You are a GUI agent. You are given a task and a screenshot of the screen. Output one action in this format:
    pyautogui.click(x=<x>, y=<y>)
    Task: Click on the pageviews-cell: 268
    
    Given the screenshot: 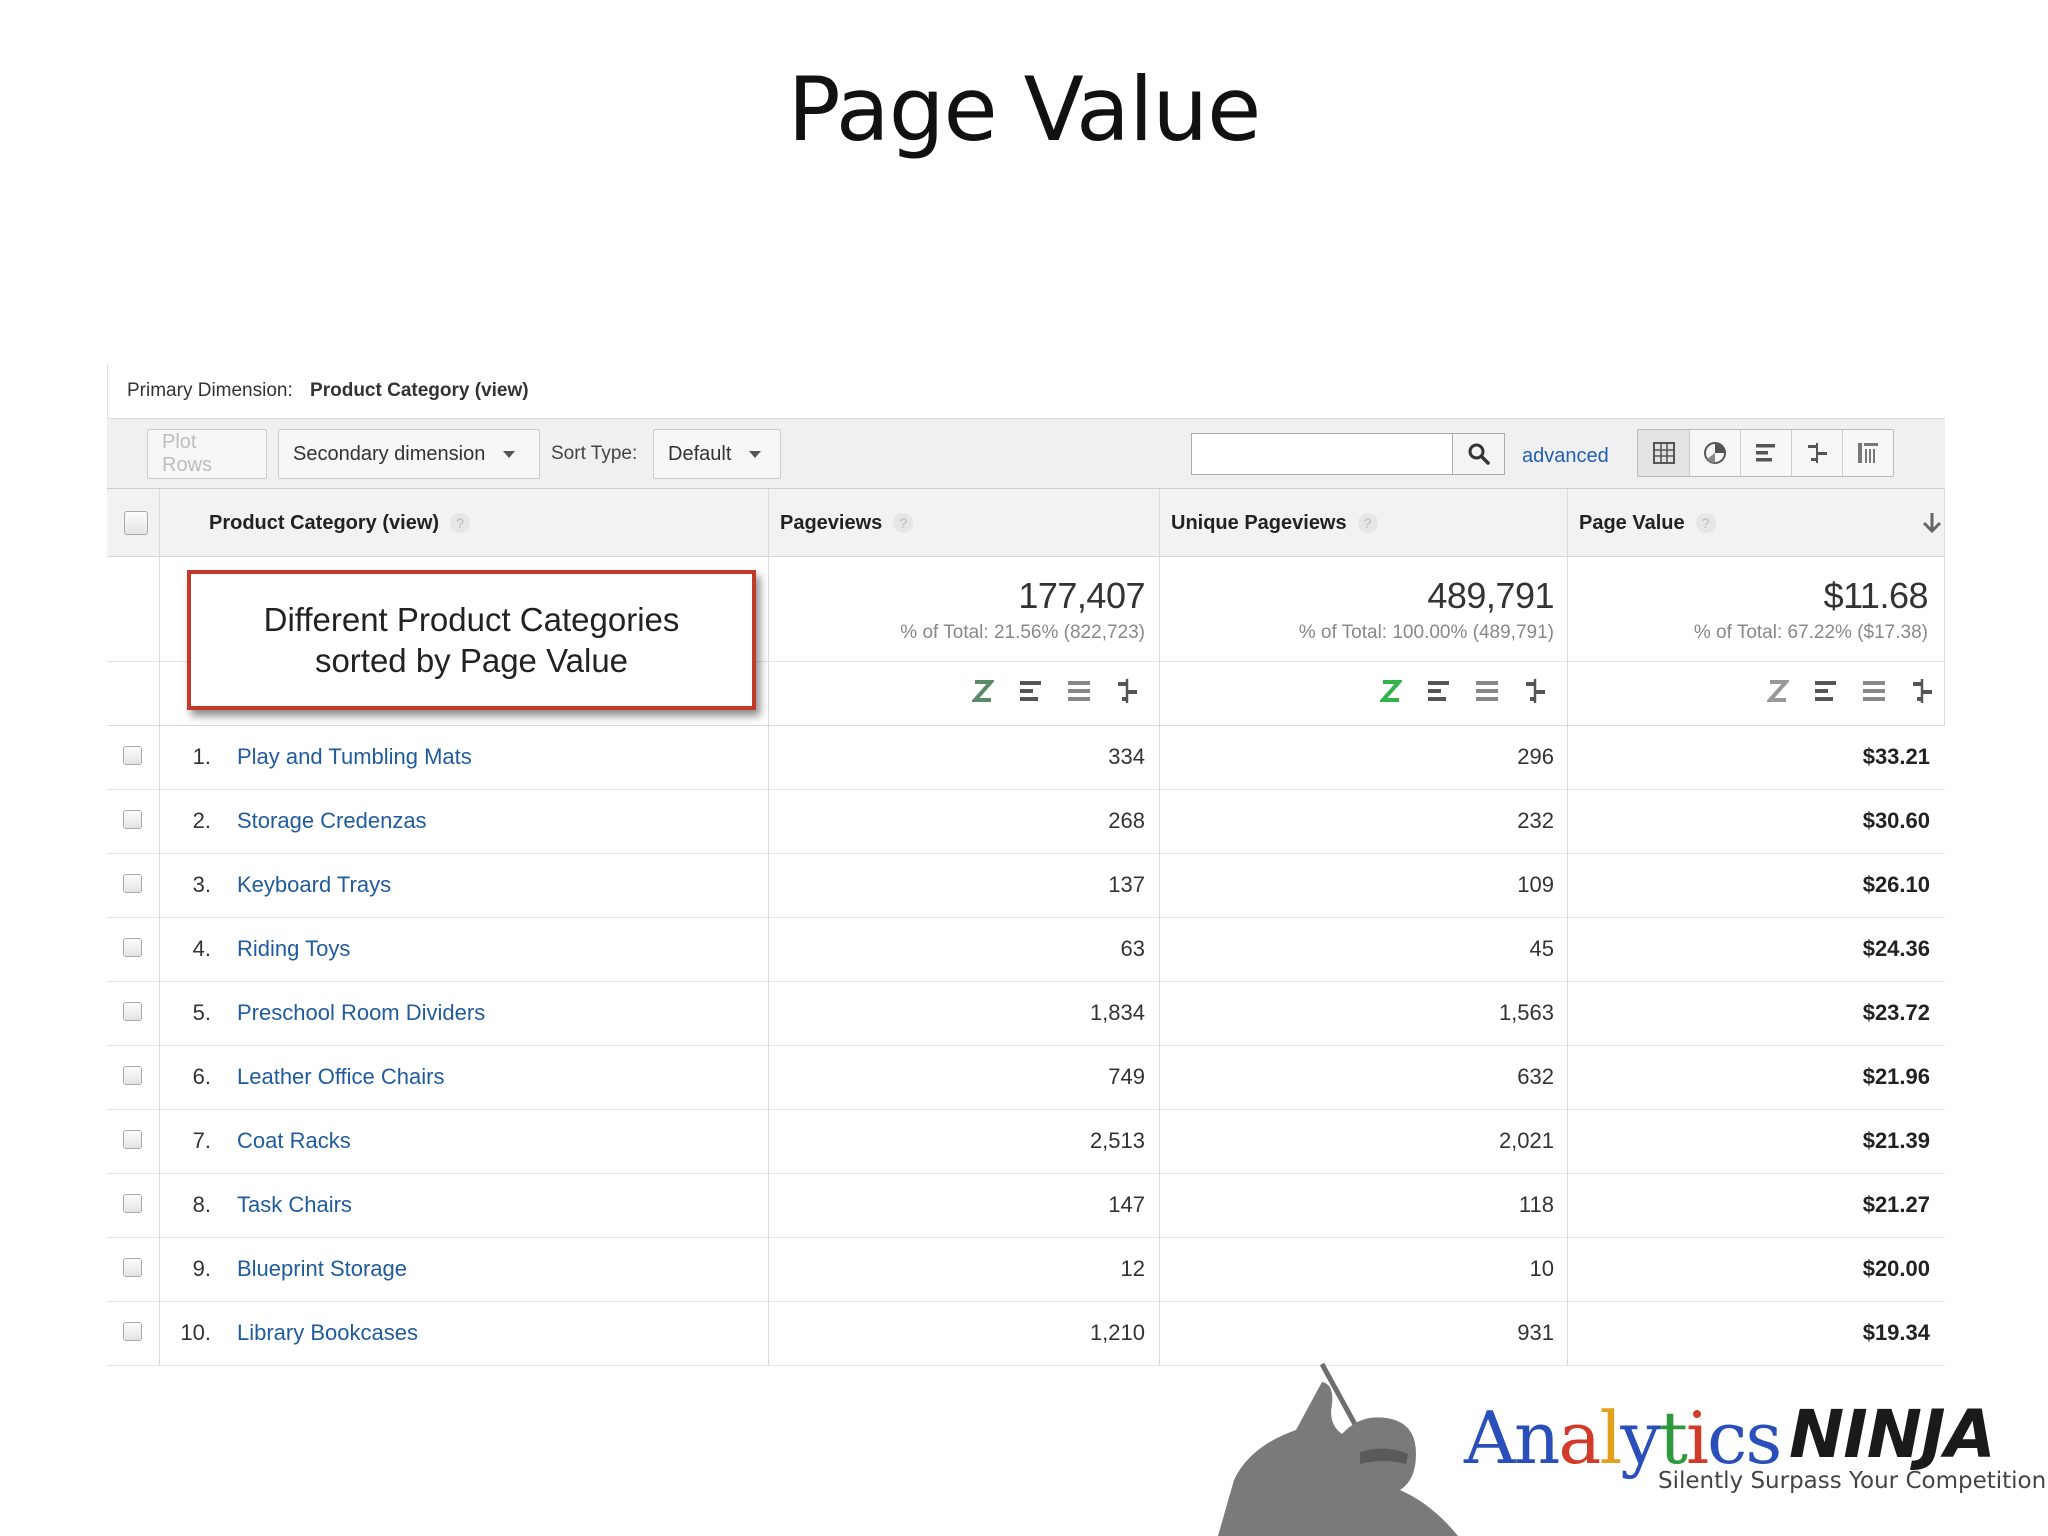 What is the action you would take?
    pyautogui.click(x=1126, y=820)
    